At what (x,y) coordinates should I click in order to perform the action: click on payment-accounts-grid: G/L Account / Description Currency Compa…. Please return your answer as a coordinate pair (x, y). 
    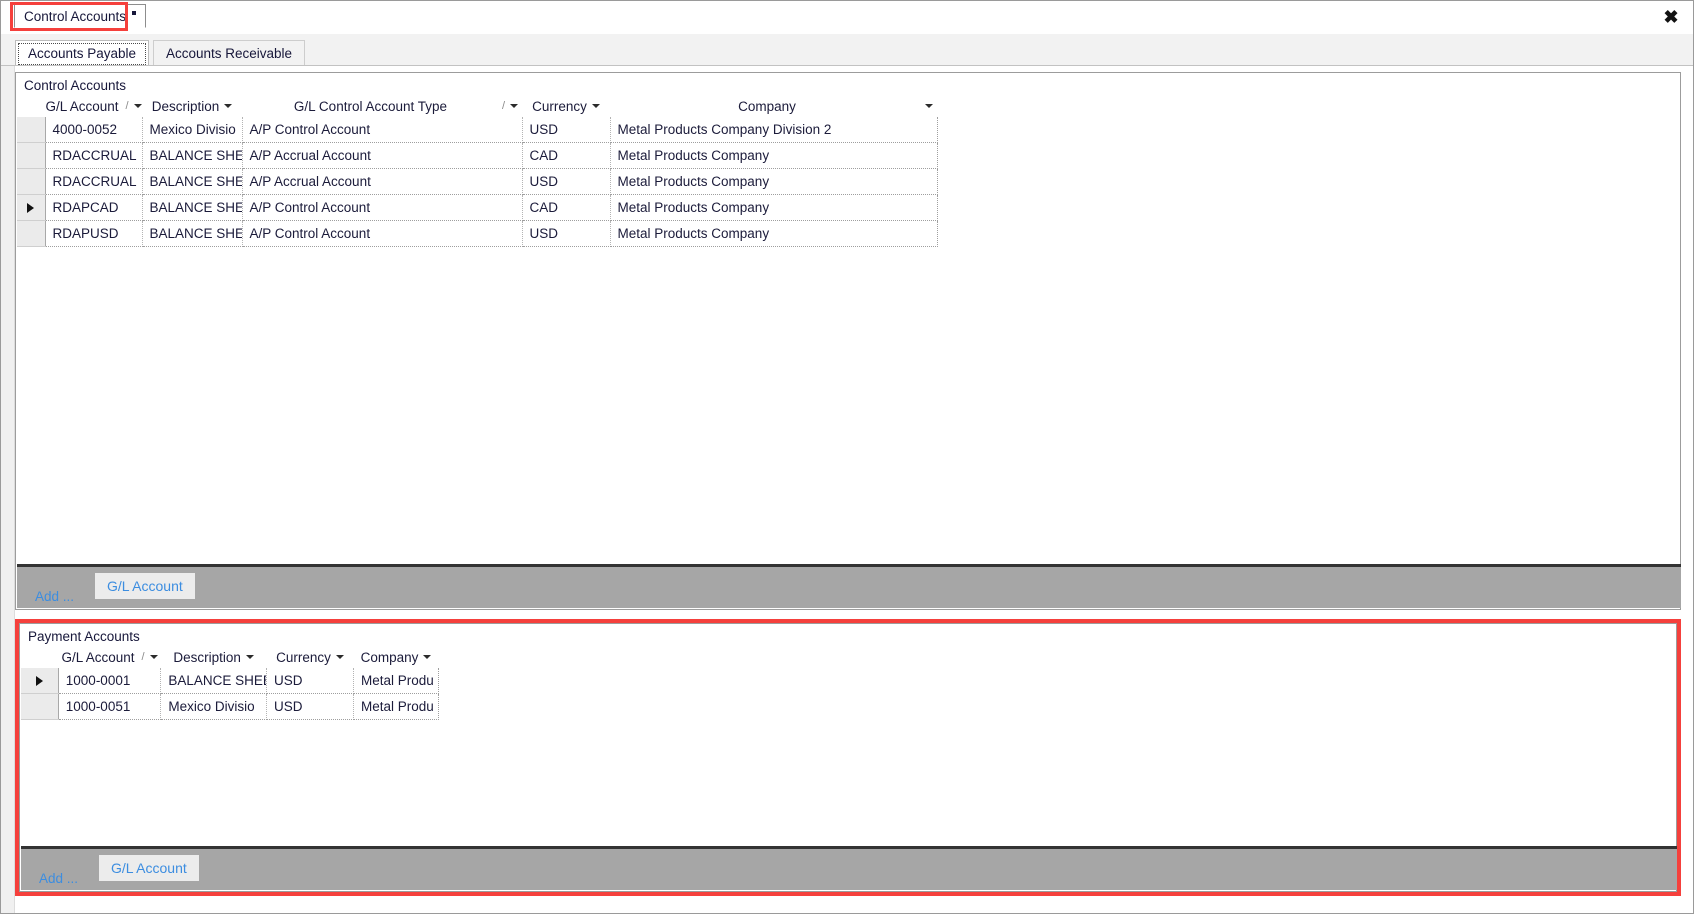
    Looking at the image, I should click on (230, 683).